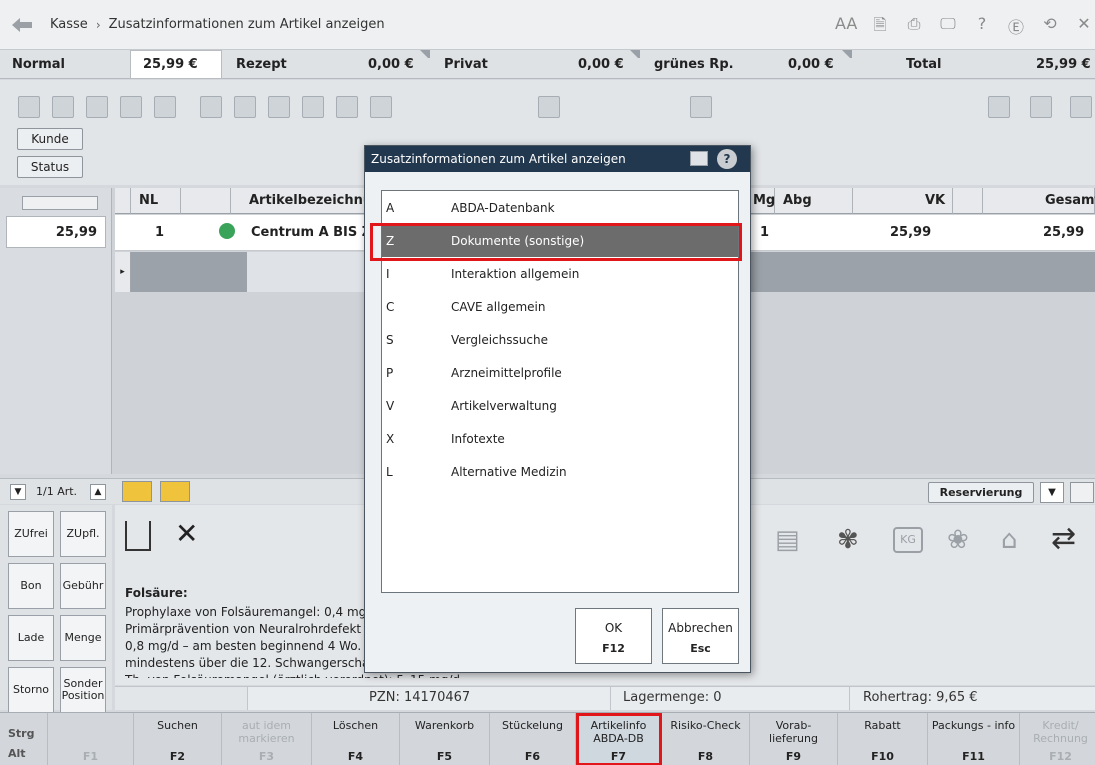 This screenshot has width=1095, height=765. What do you see at coordinates (98, 492) in the screenshot?
I see `scroll-up-icon: ▲` at bounding box center [98, 492].